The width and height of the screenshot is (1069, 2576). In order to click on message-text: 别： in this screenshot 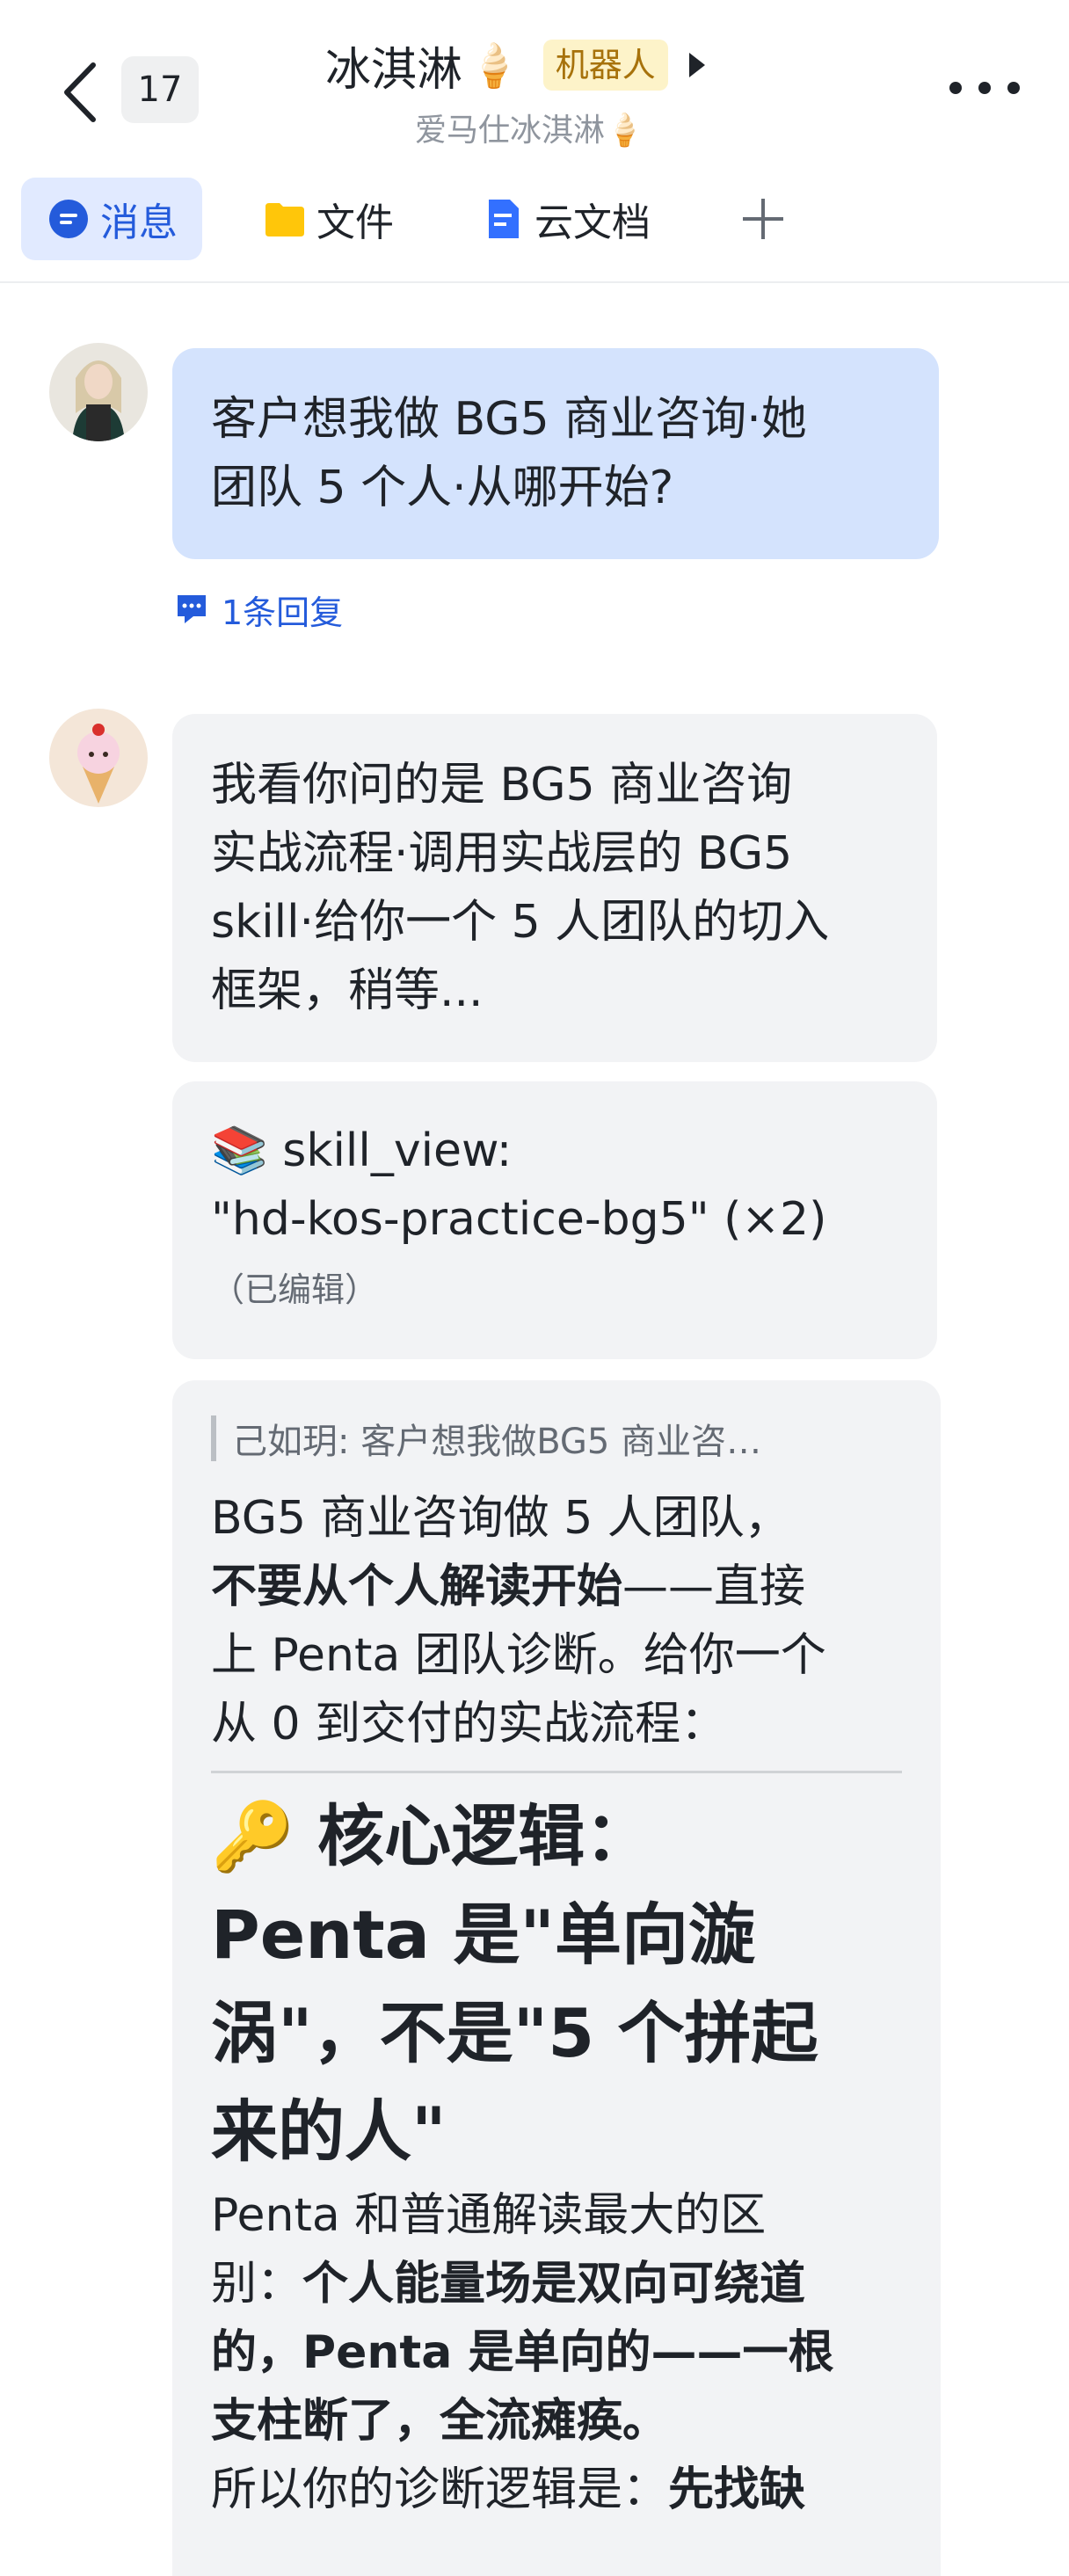, I will do `click(257, 2284)`.